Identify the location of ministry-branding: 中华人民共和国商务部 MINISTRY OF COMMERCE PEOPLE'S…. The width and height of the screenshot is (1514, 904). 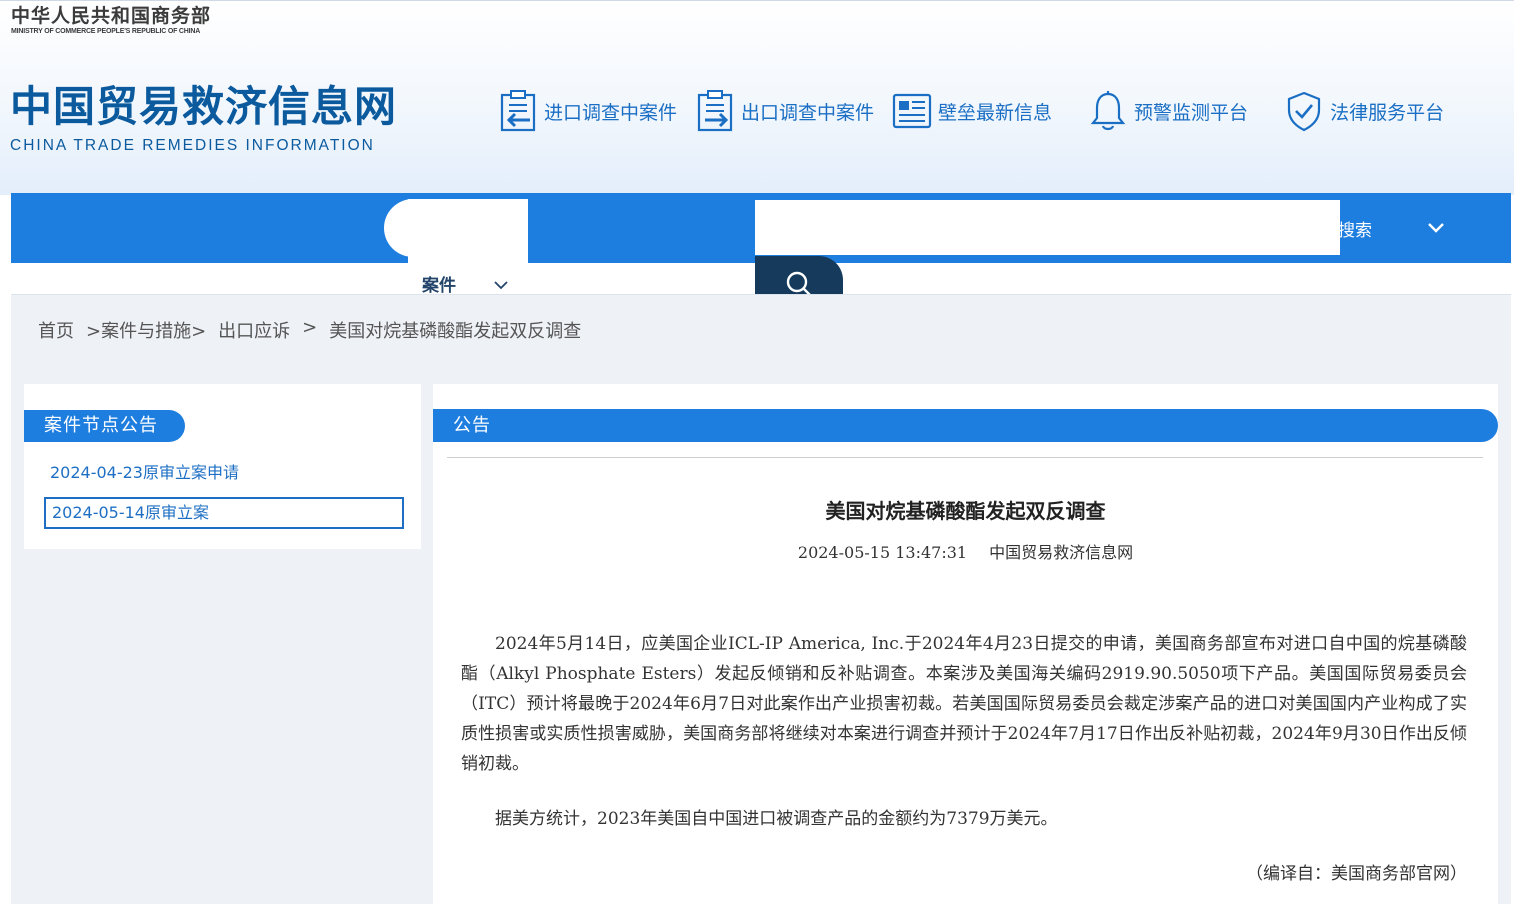
(111, 20).